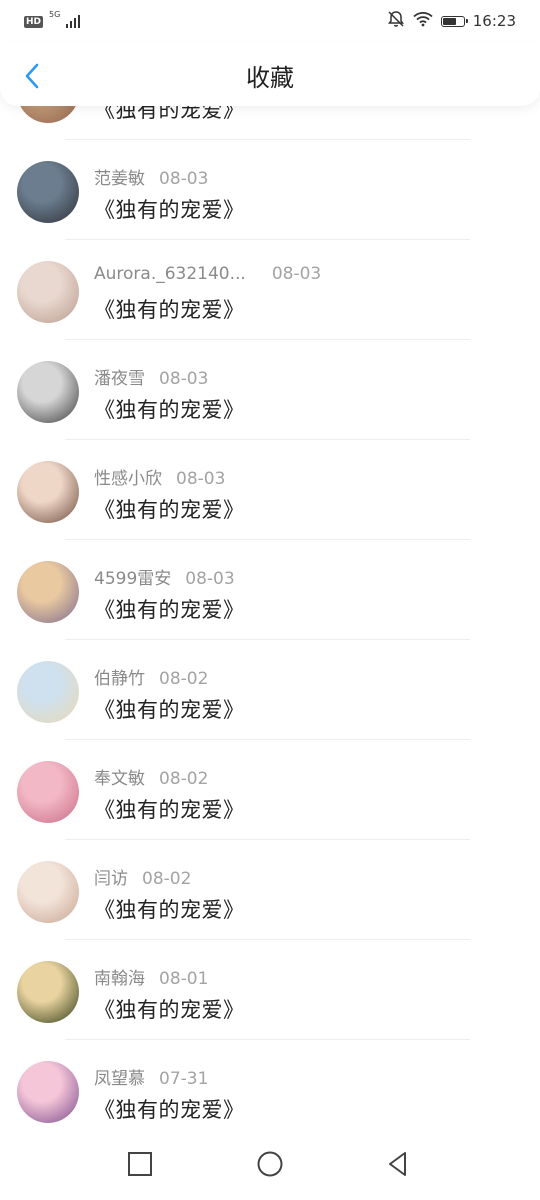 Image resolution: width=540 pixels, height=1200 pixels. Describe the element at coordinates (119, 179) in the screenshot. I see `user-name: 范姜敏` at that location.